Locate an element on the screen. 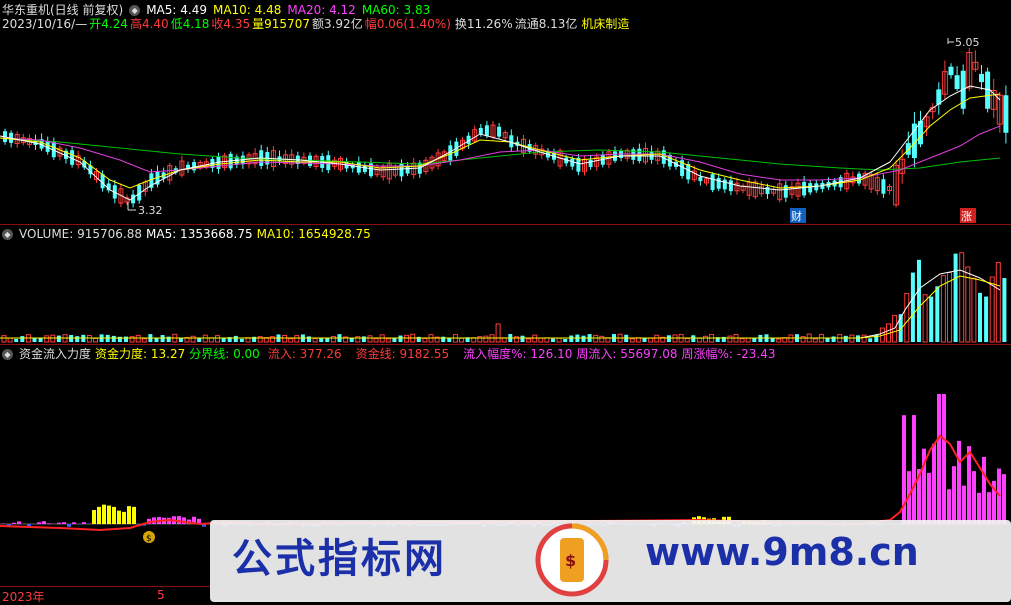 The height and width of the screenshot is (605, 1011). panel-separator is located at coordinates (505, 224).